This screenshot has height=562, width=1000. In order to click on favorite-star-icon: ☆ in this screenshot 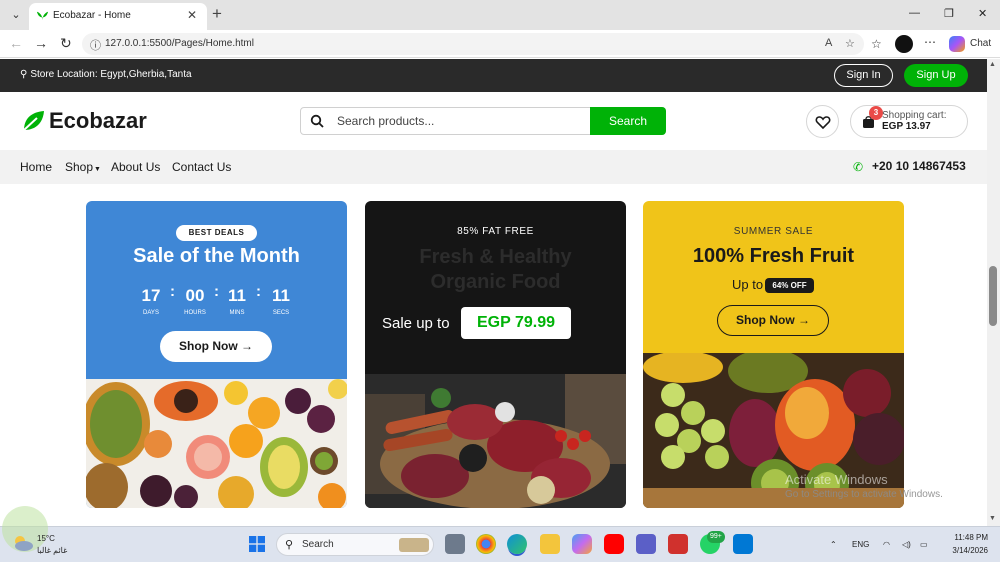, I will do `click(850, 43)`.